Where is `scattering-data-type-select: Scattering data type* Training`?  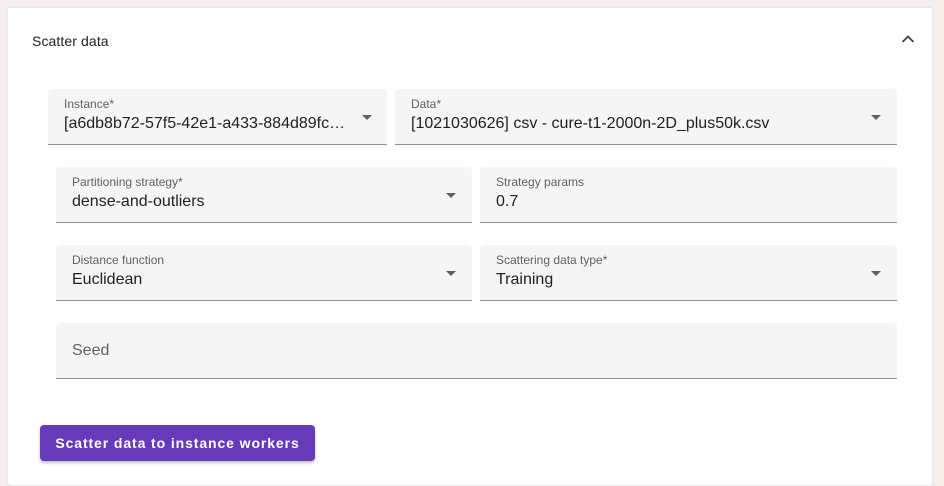 scattering-data-type-select: Scattering data type* Training is located at coordinates (688, 273).